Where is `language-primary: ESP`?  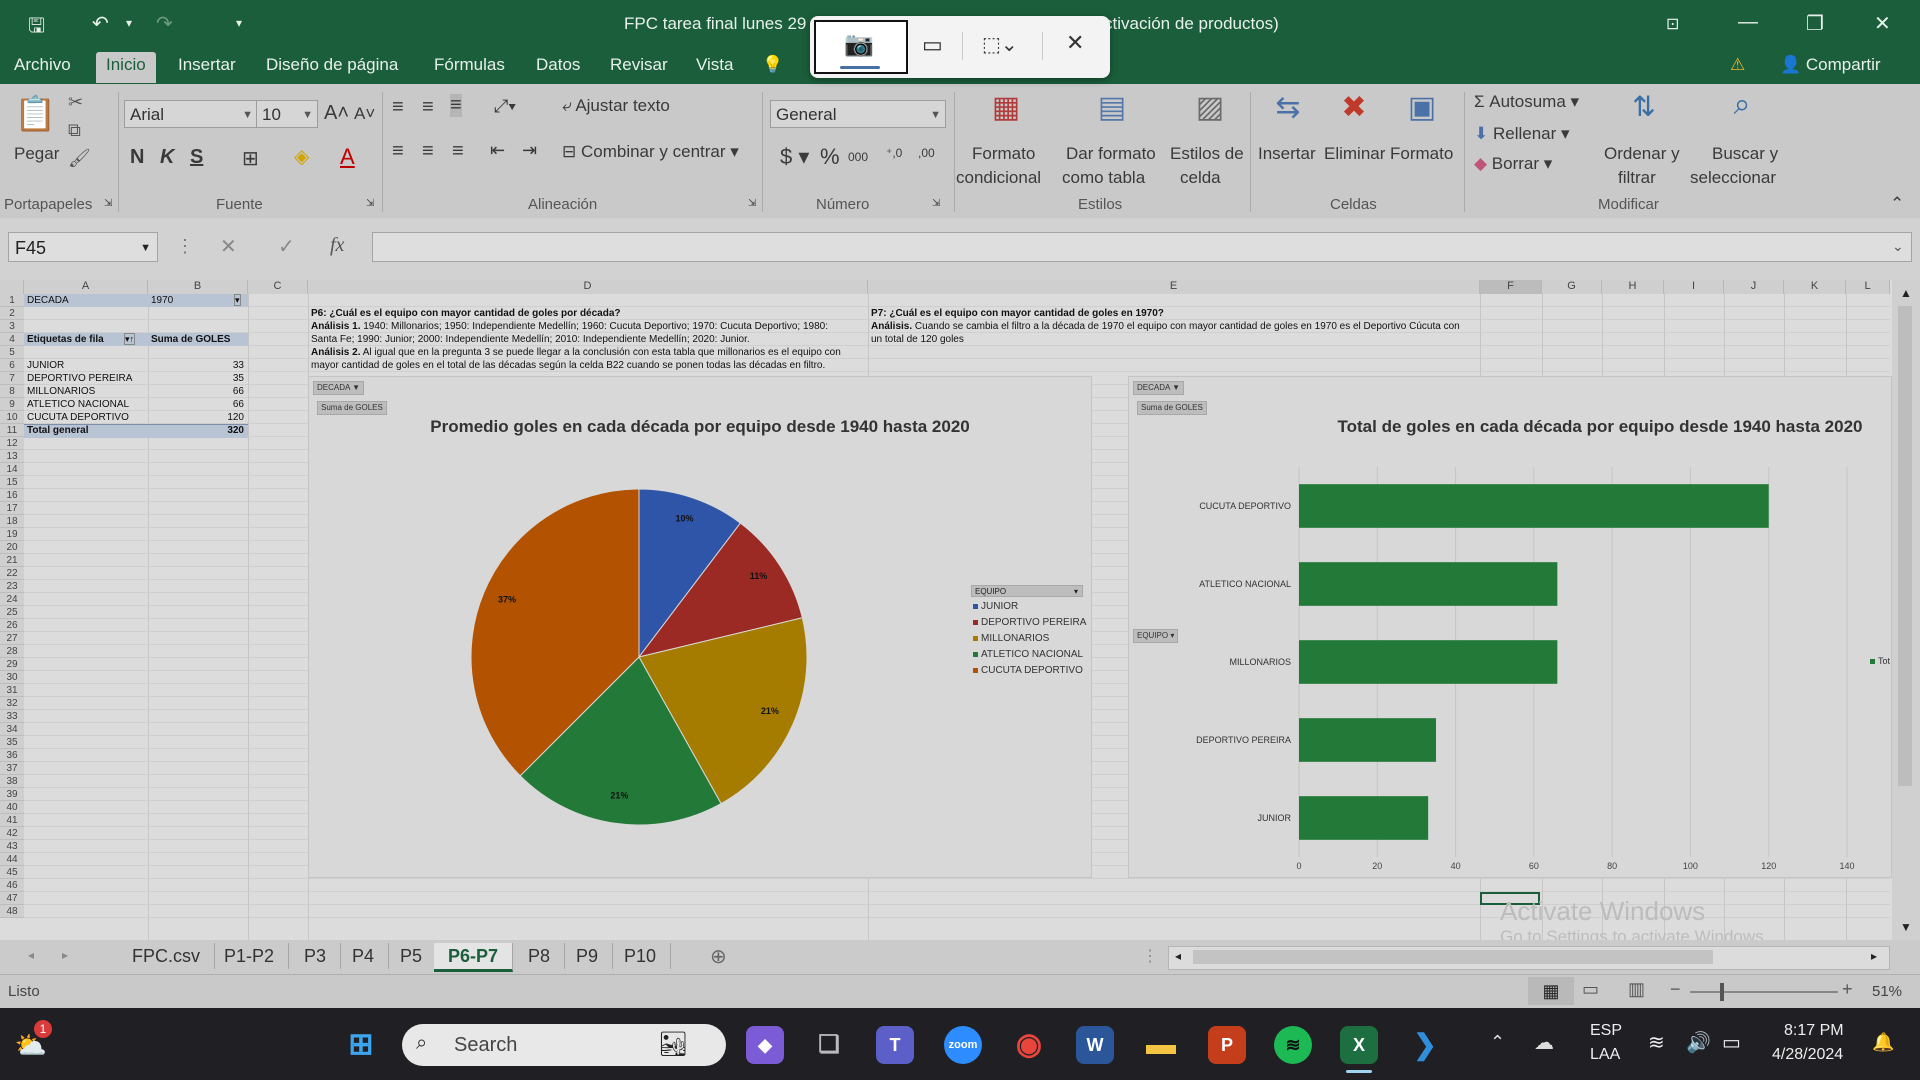 language-primary: ESP is located at coordinates (1606, 1031).